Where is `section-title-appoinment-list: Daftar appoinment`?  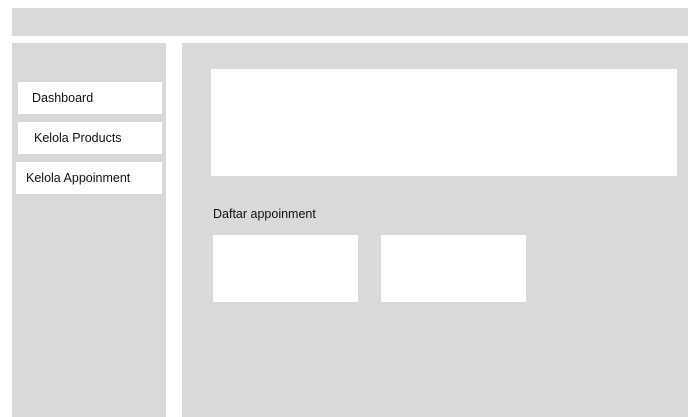
section-title-appoinment-list: Daftar appoinment is located at coordinates (264, 214).